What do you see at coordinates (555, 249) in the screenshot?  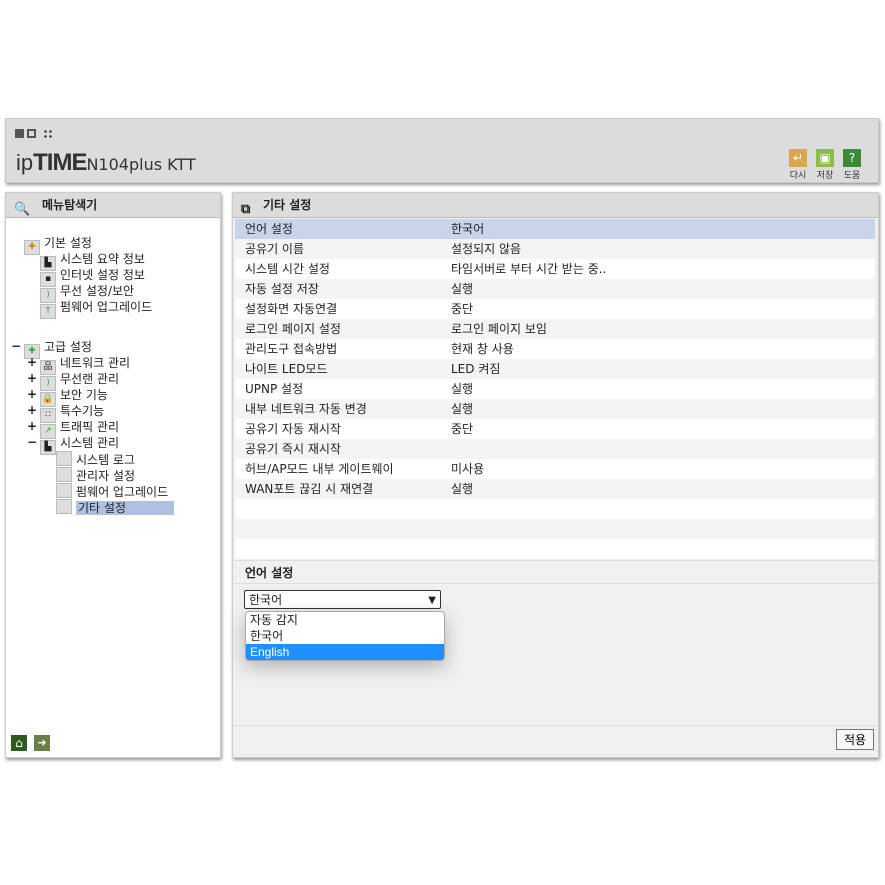 I see `table-row: 공유기 이름 설정되지 않음` at bounding box center [555, 249].